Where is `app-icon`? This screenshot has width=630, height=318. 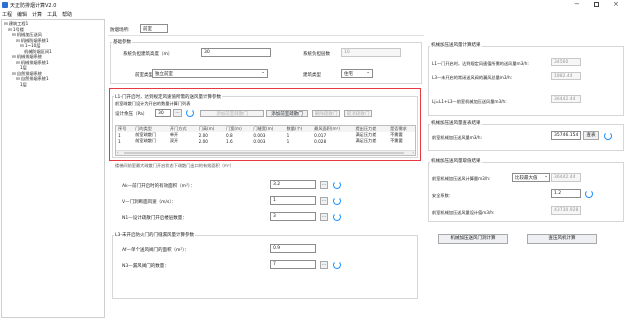
app-icon is located at coordinates (5, 5).